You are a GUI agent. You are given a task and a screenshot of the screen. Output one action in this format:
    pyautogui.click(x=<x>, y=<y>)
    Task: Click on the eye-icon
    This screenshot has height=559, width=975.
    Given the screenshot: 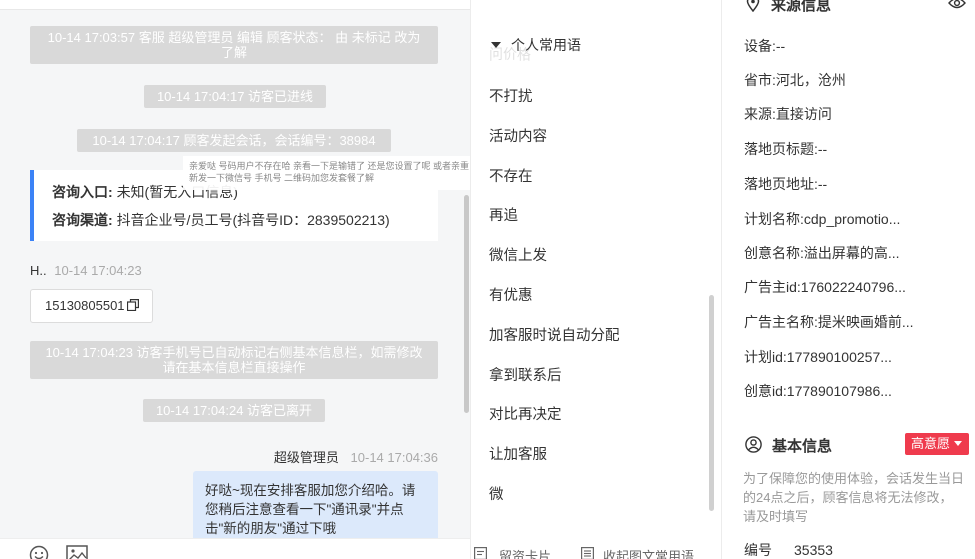 What is the action you would take?
    pyautogui.click(x=957, y=5)
    